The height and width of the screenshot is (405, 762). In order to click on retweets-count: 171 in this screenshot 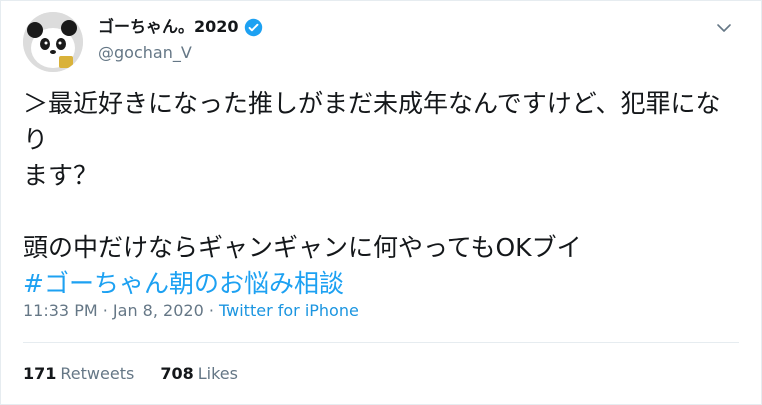, I will do `click(40, 373)`.